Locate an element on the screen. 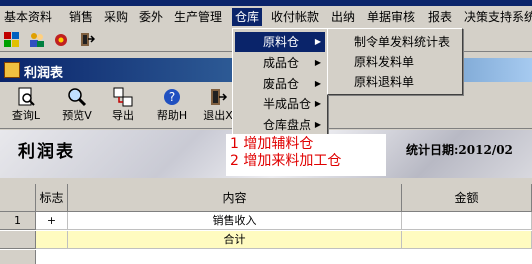  query-label: 查询L is located at coordinates (26, 115).